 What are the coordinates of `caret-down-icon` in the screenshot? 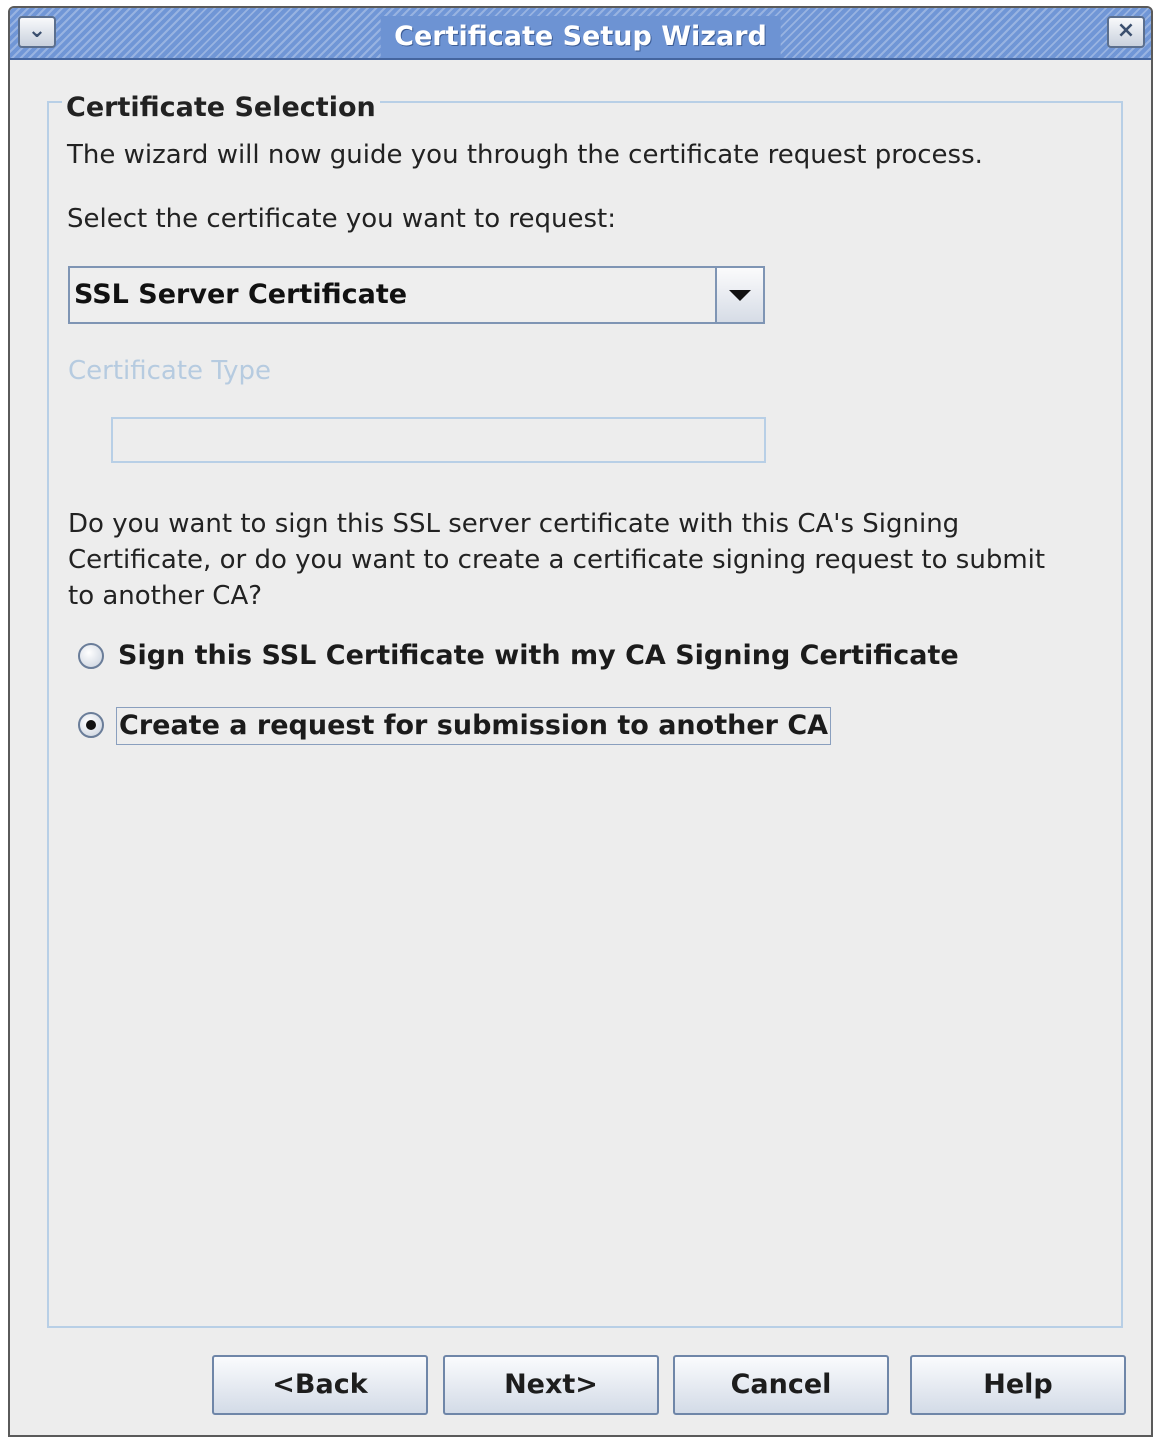 It's located at (739, 295).